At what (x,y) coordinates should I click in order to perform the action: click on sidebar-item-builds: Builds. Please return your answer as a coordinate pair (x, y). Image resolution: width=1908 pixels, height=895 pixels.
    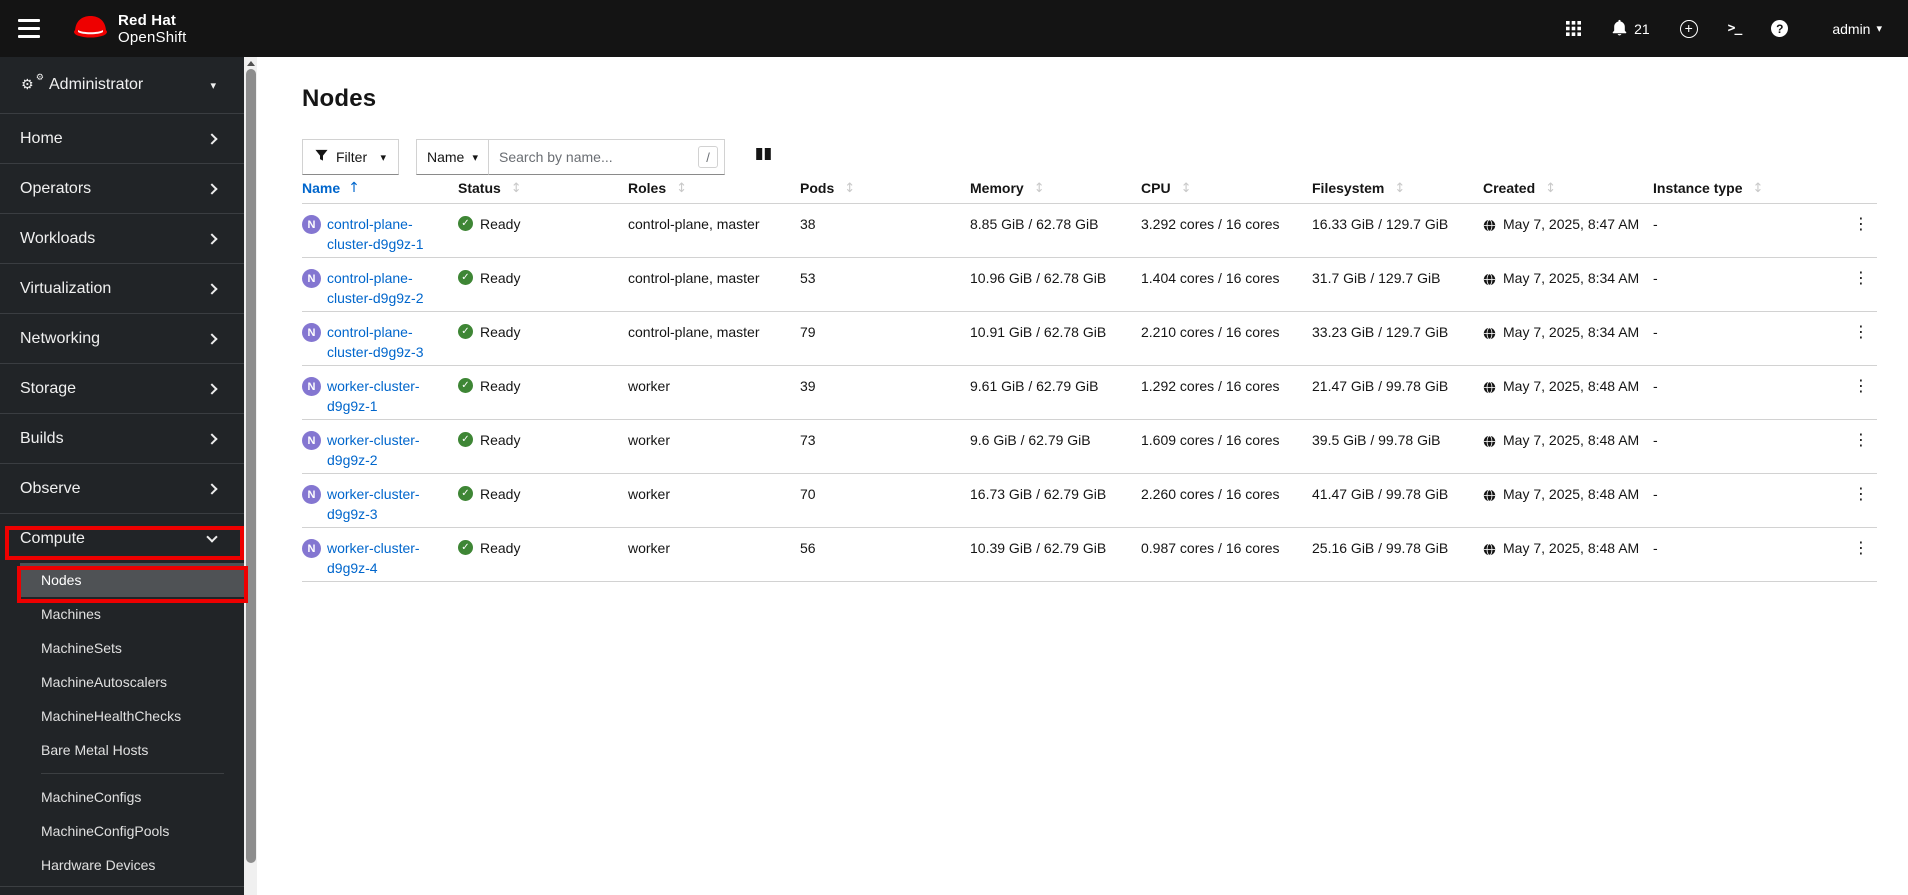
    Looking at the image, I should click on (122, 438).